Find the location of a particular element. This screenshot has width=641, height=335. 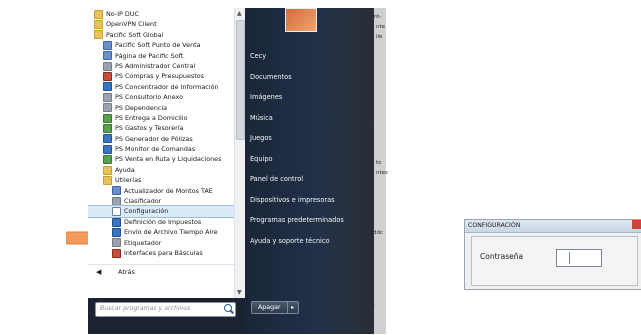

start-menu-link: Equipo is located at coordinates (297, 159).